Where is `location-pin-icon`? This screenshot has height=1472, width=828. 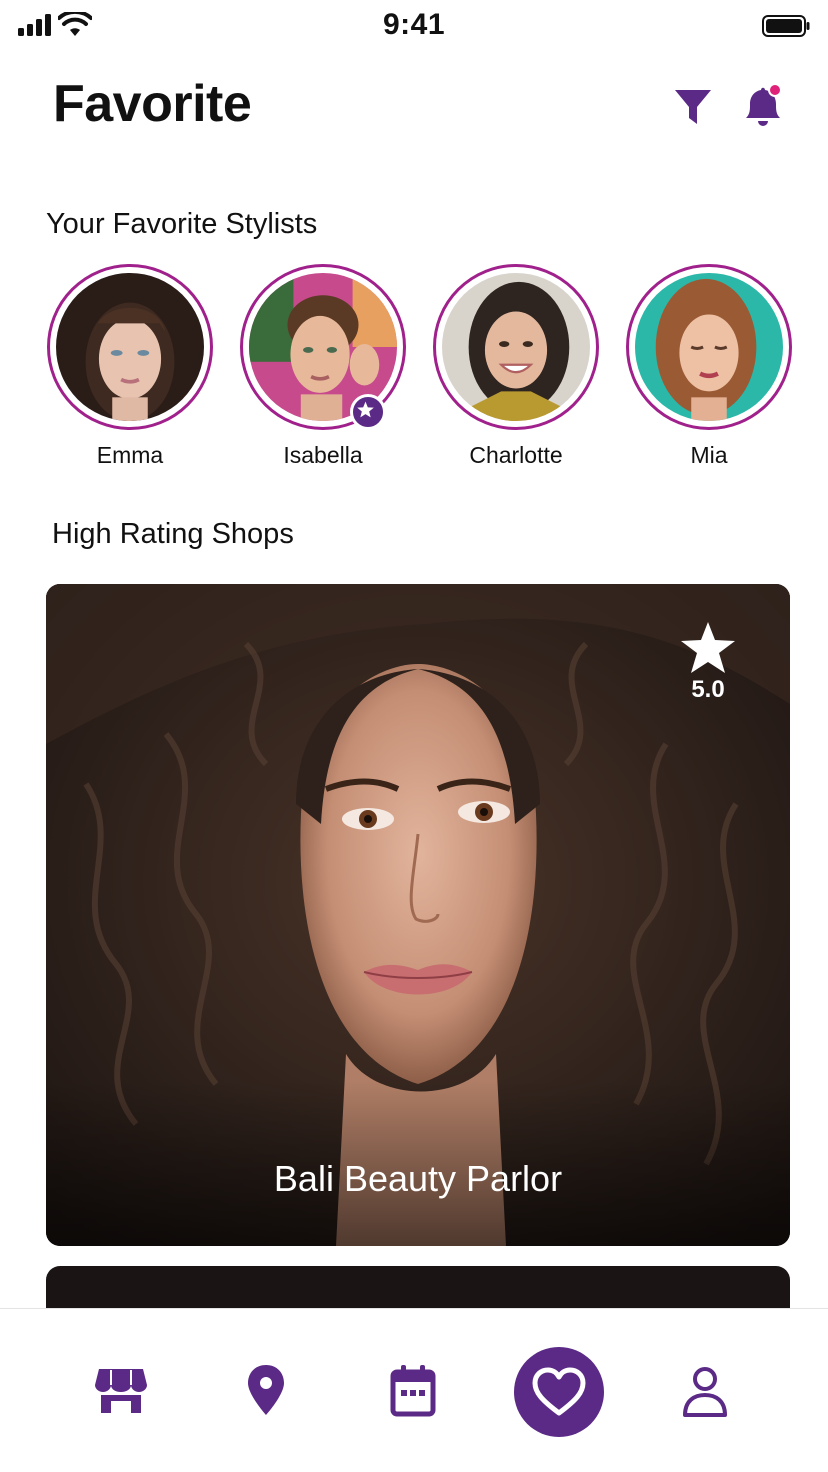 location-pin-icon is located at coordinates (266, 1390).